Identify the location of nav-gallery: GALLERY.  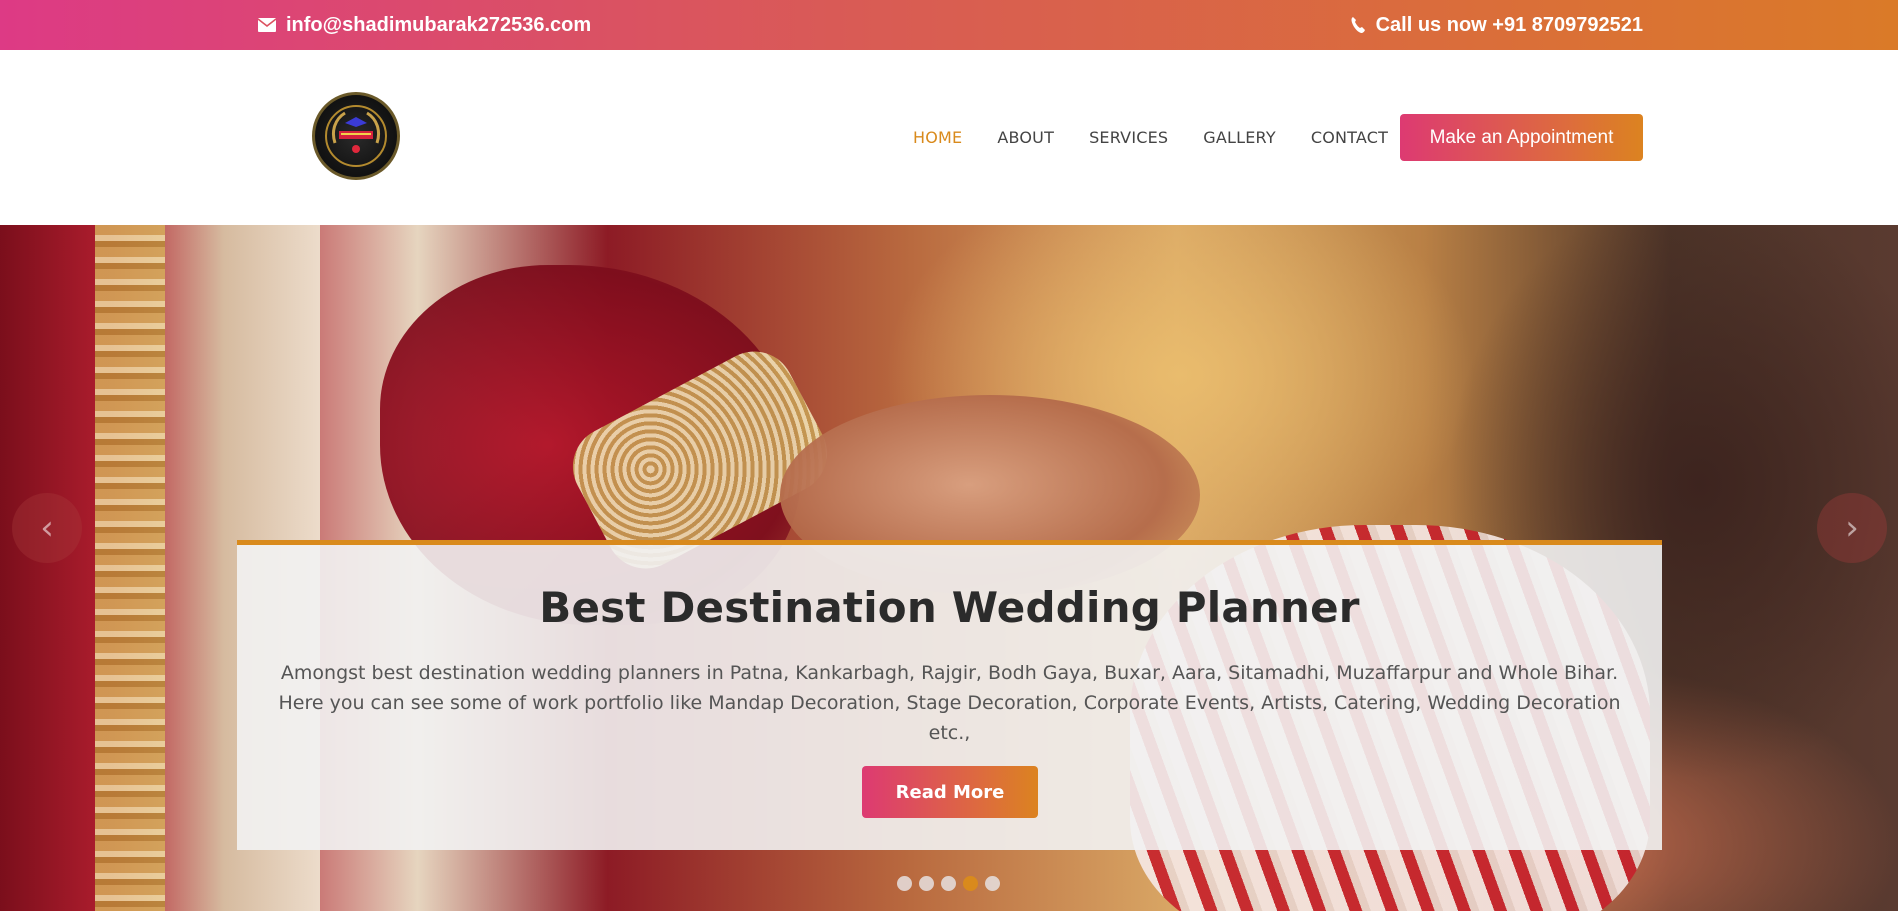
(1239, 137).